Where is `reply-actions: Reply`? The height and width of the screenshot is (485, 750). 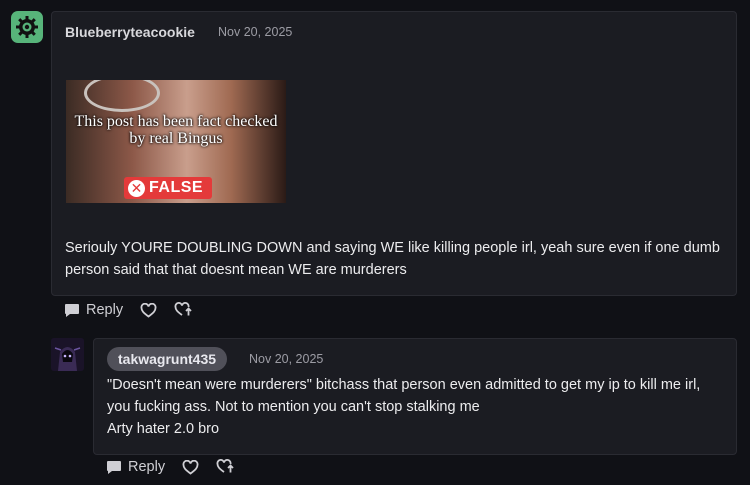
reply-actions: Reply is located at coordinates (179, 467).